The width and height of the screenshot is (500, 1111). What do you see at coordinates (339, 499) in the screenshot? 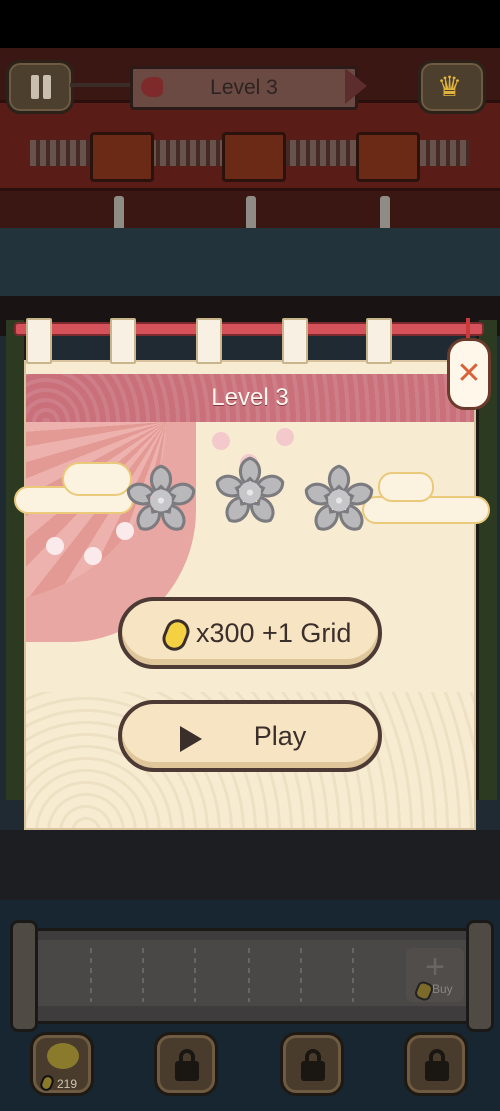
I see `star-3-icon` at bounding box center [339, 499].